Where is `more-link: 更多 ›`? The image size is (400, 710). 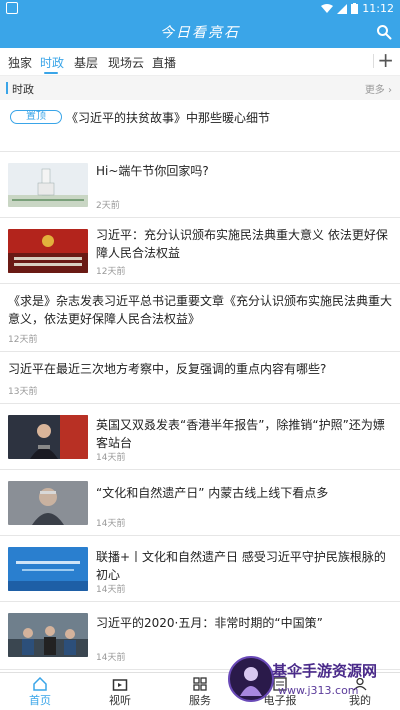
more-link: 更多 › is located at coordinates (378, 88).